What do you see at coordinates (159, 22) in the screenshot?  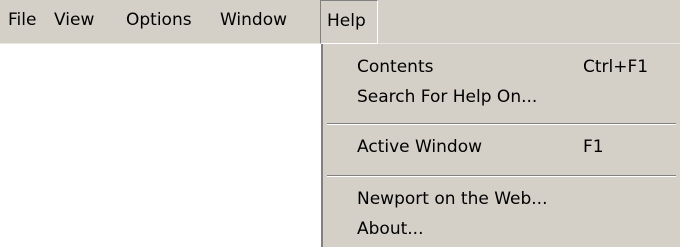 I see `menu-options: Options` at bounding box center [159, 22].